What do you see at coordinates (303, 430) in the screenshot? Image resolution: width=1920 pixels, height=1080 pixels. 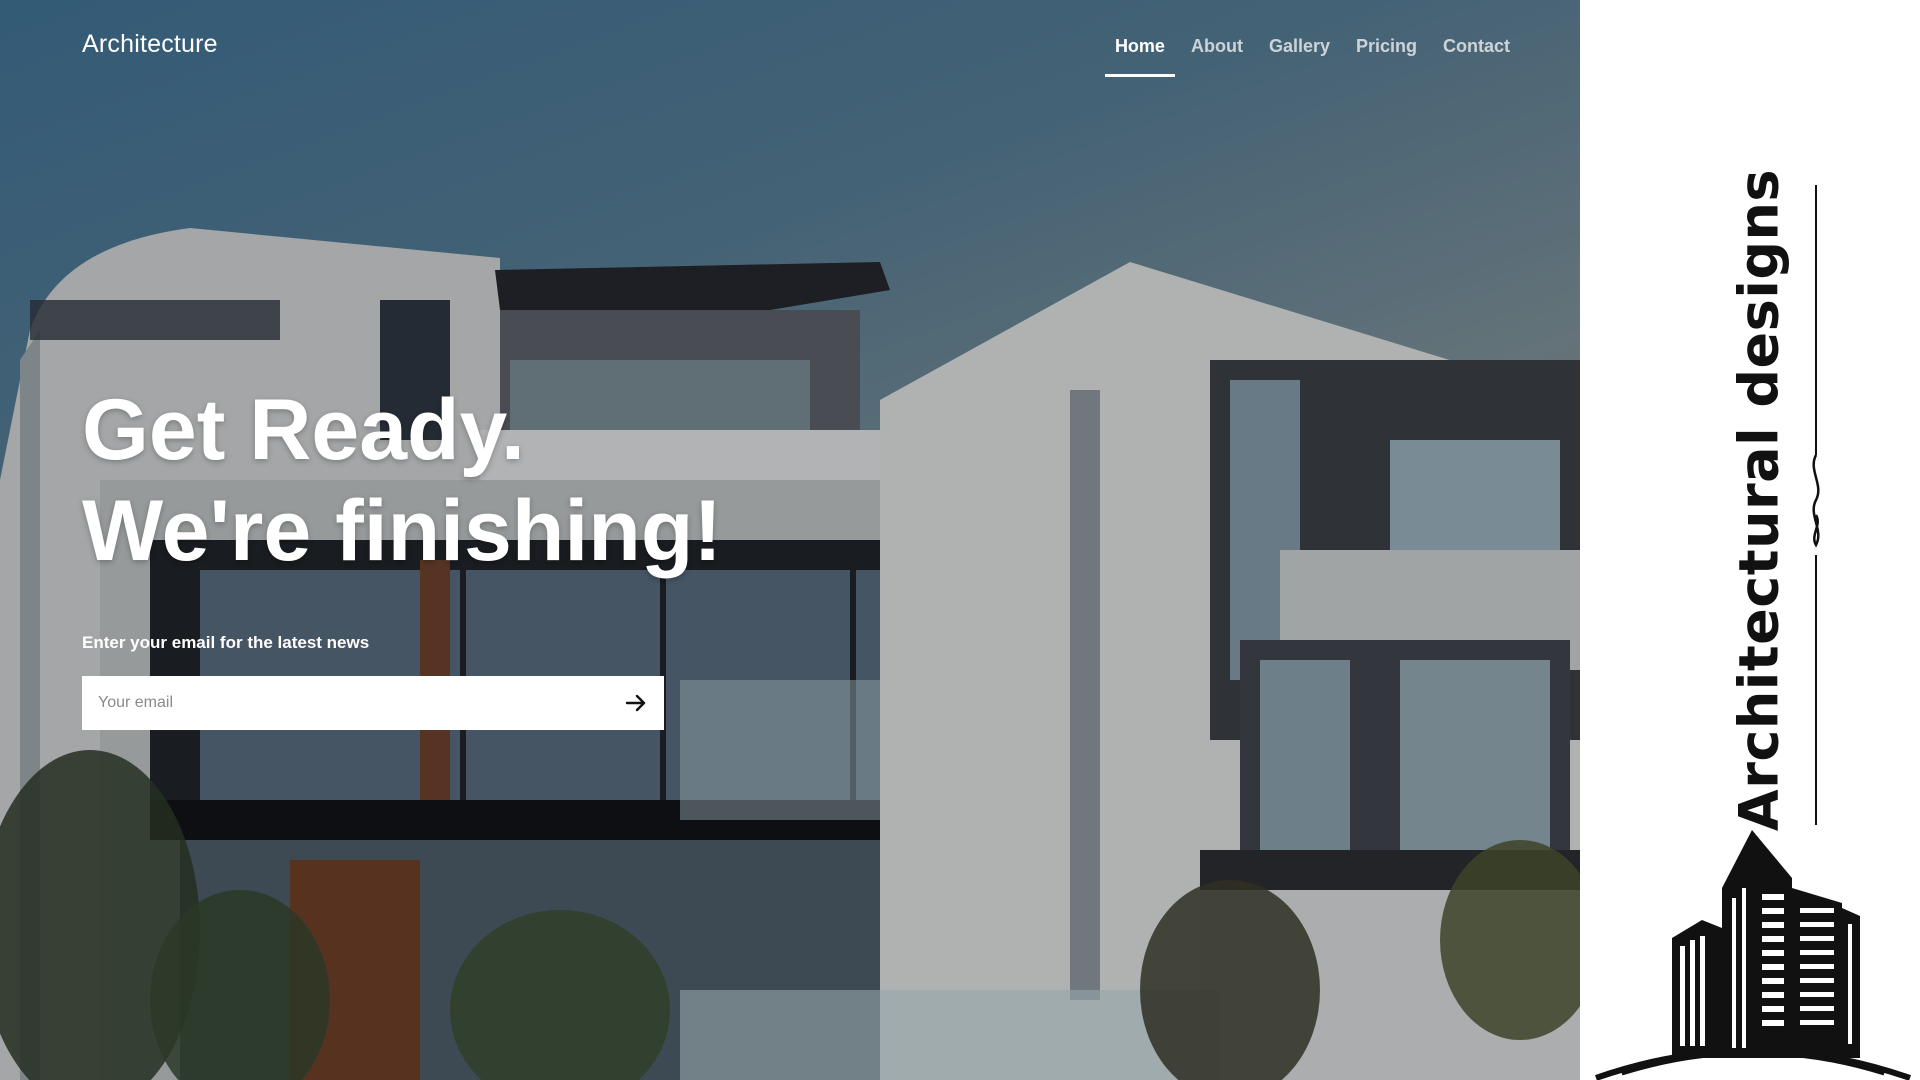 I see `headline-line-1: Get Ready.` at bounding box center [303, 430].